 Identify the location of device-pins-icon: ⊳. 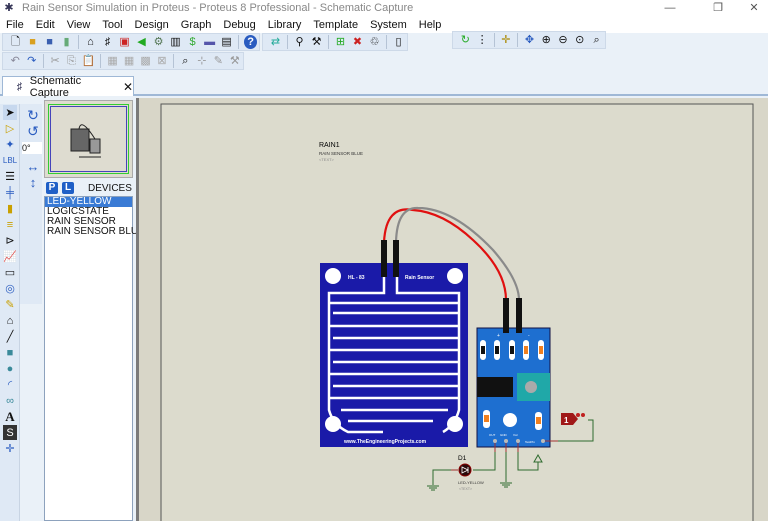
(10, 240).